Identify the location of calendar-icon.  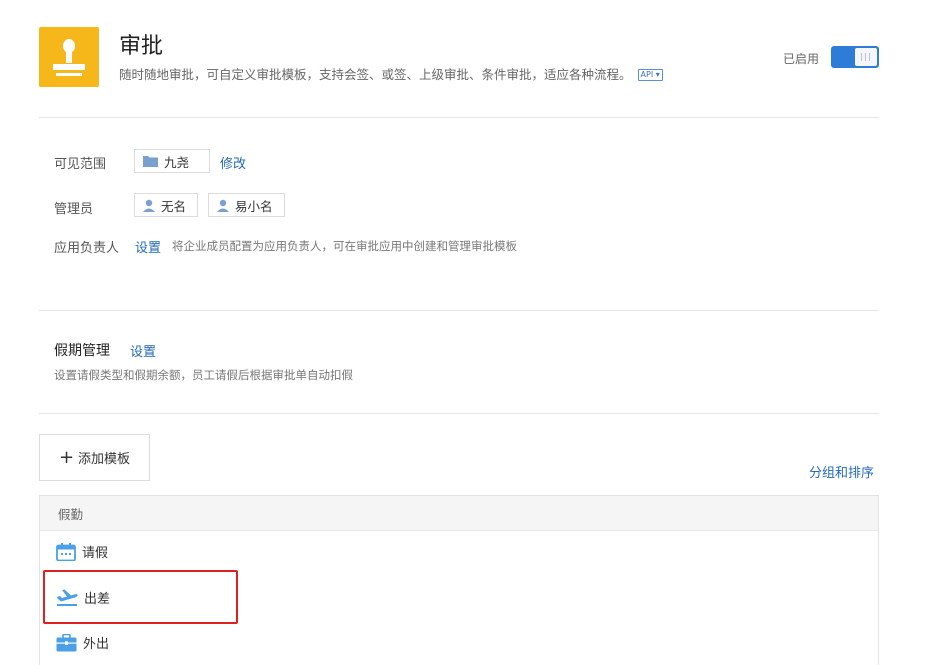
(66, 551).